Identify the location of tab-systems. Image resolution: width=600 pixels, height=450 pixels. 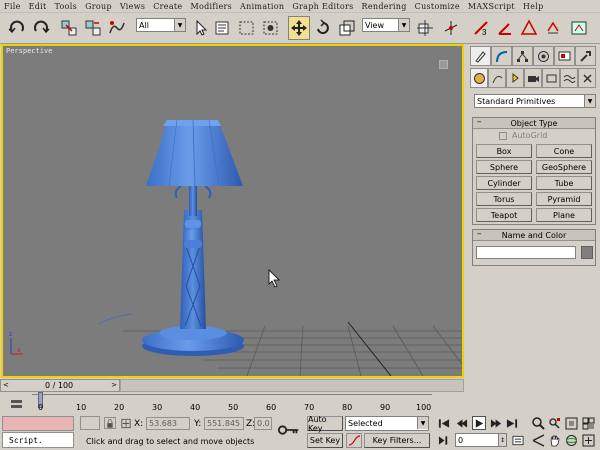
(587, 78).